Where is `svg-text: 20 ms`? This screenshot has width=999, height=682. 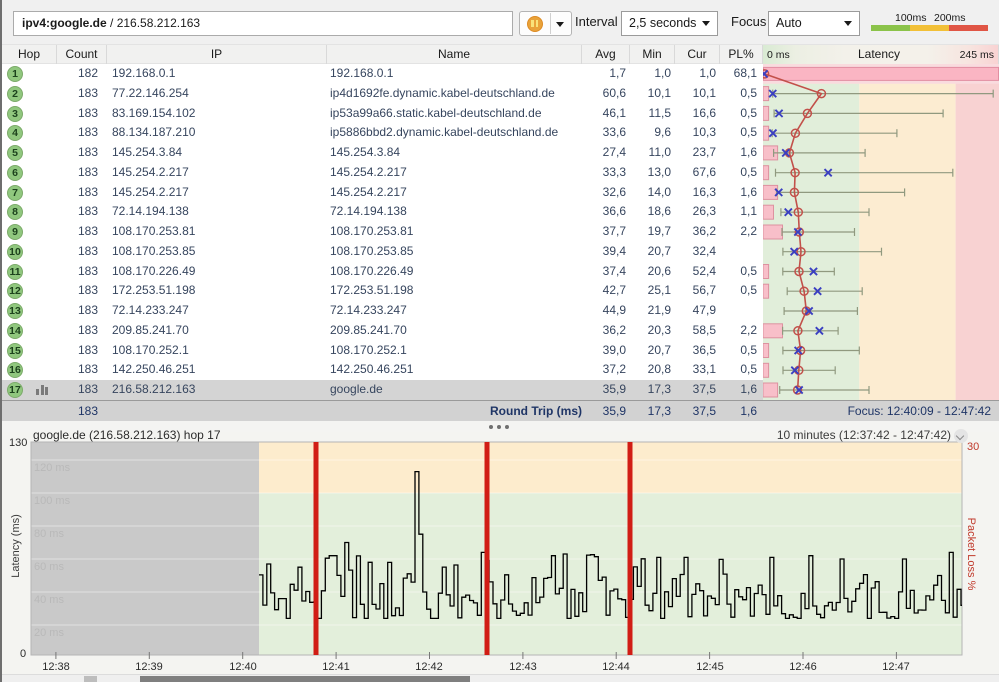
svg-text: 20 ms is located at coordinates (49, 633).